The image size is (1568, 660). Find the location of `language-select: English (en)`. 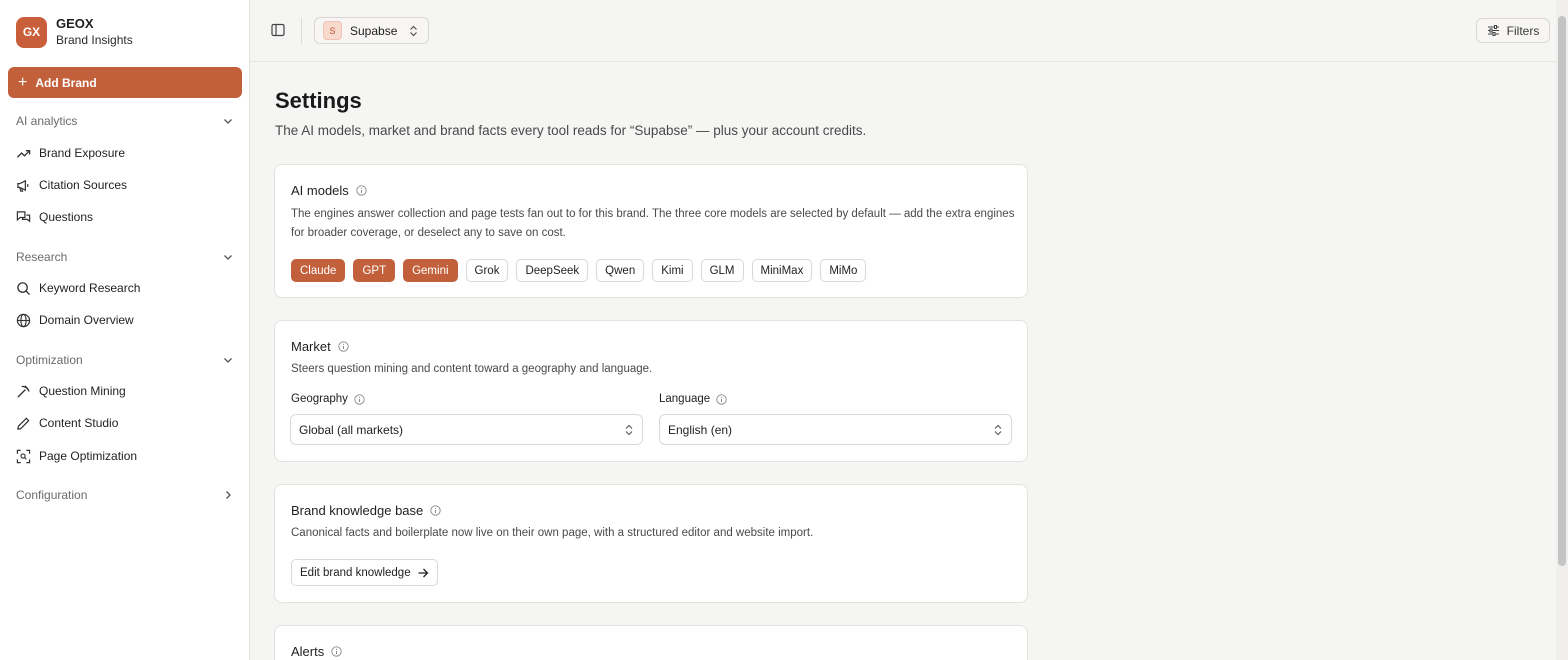

language-select: English (en) is located at coordinates (835, 429).